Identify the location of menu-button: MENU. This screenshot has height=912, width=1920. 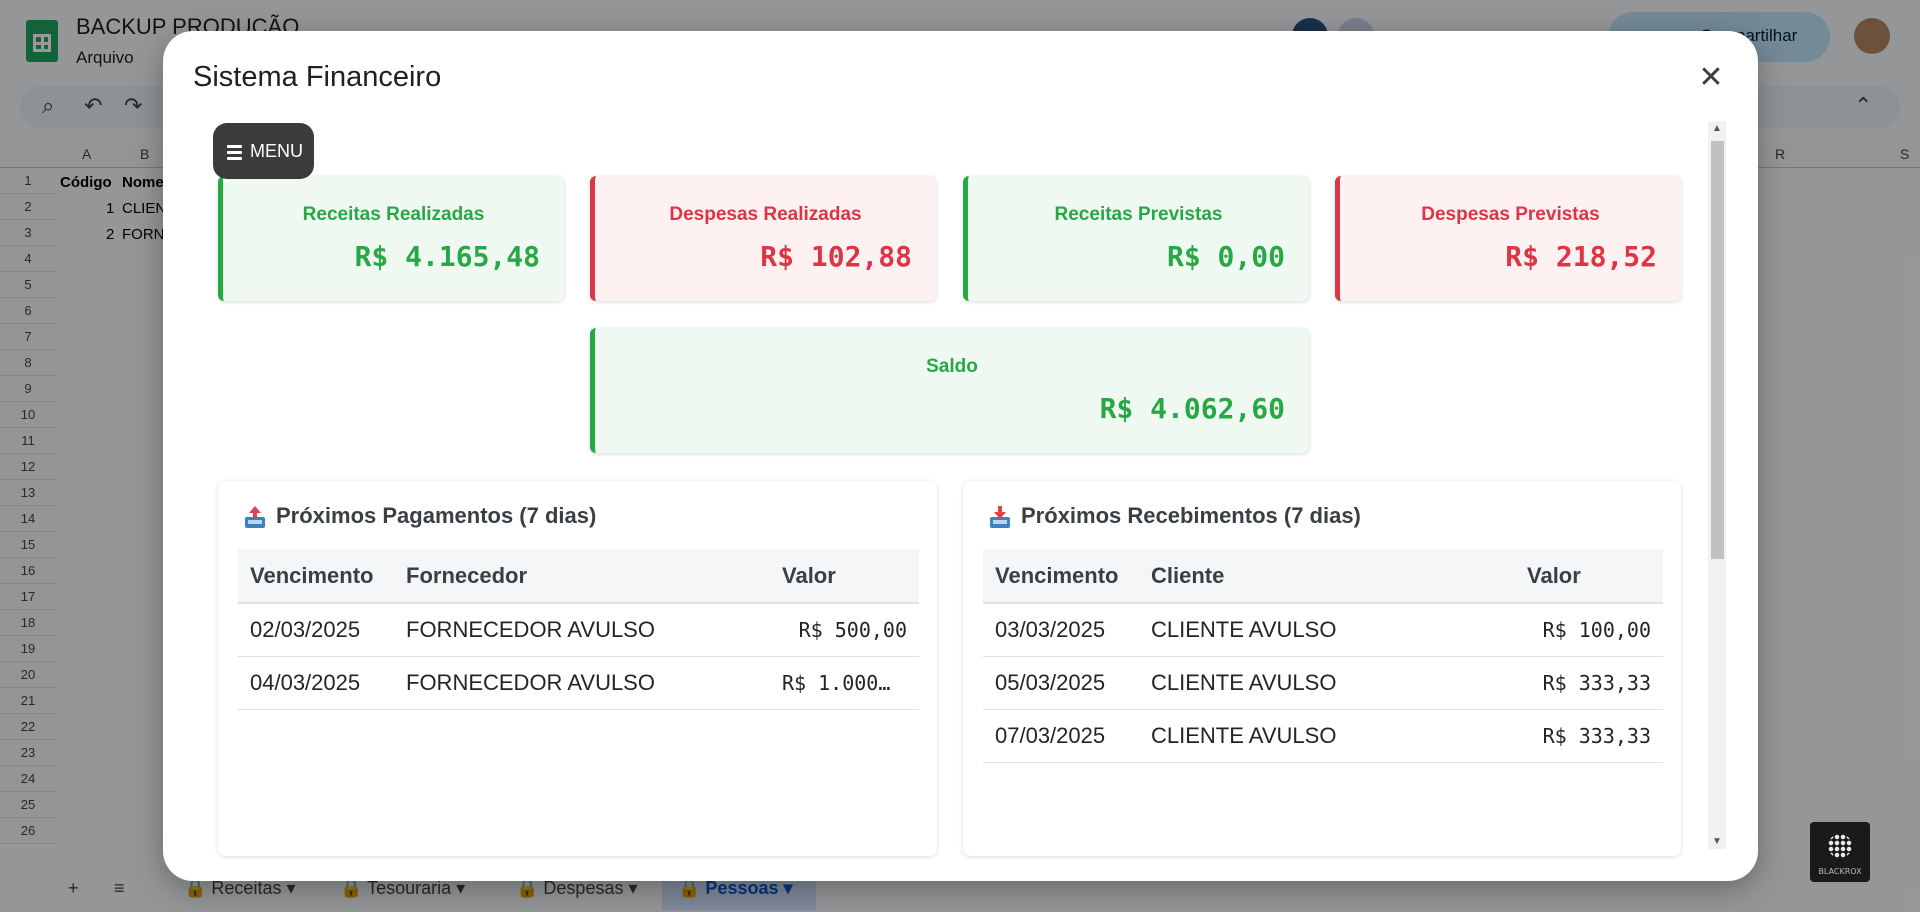
(263, 151).